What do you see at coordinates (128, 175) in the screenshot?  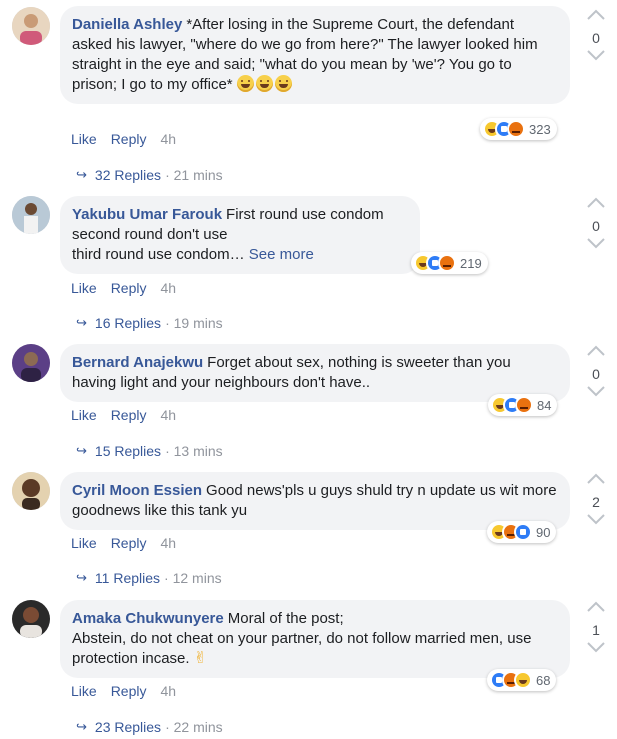 I see `replies-count: 32 Replies` at bounding box center [128, 175].